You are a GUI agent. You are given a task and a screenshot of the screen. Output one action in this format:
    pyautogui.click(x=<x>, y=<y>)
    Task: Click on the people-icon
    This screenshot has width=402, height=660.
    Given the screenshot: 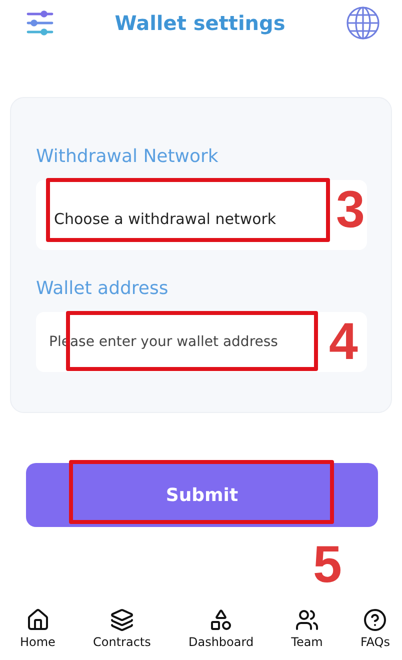 What is the action you would take?
    pyautogui.click(x=307, y=620)
    